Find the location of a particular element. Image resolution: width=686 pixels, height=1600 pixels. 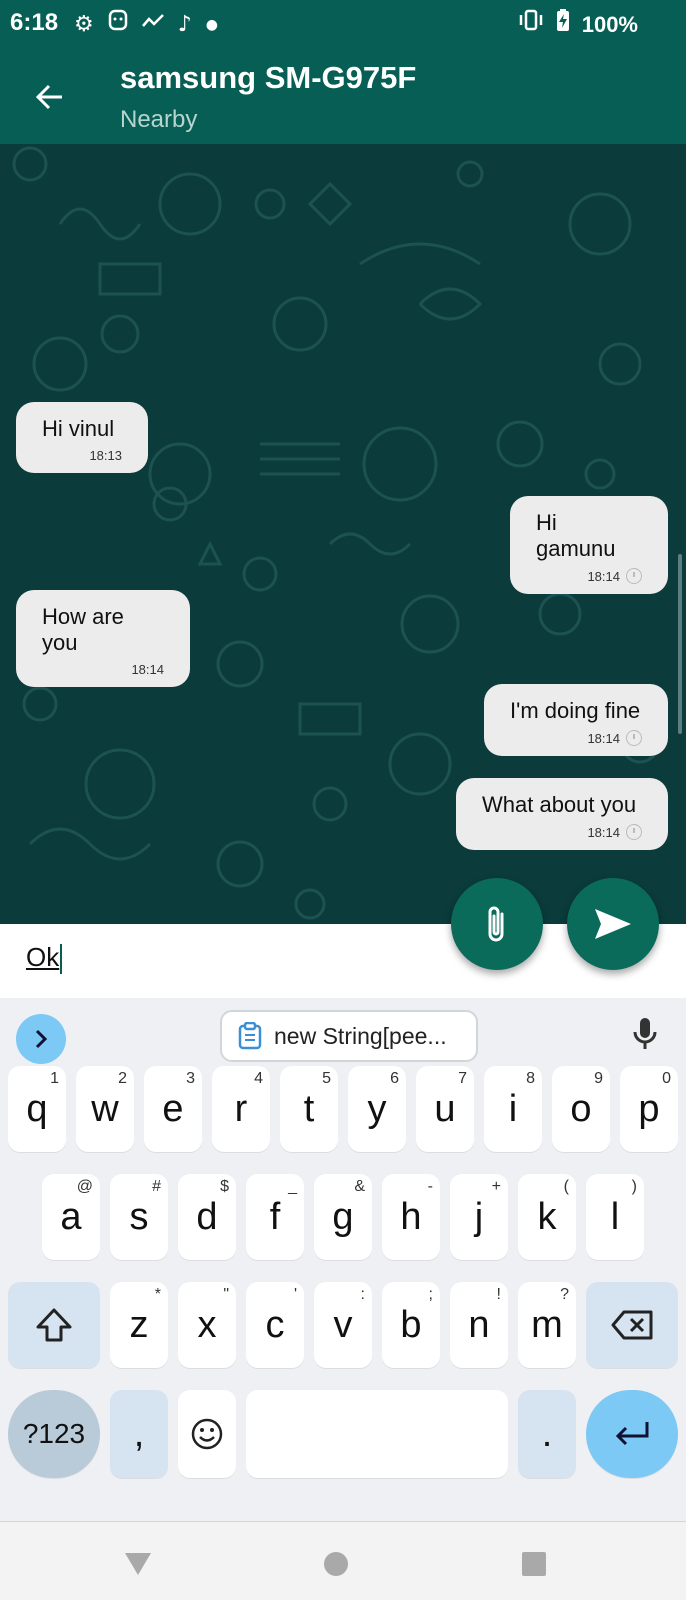

square-icon is located at coordinates (534, 1564).